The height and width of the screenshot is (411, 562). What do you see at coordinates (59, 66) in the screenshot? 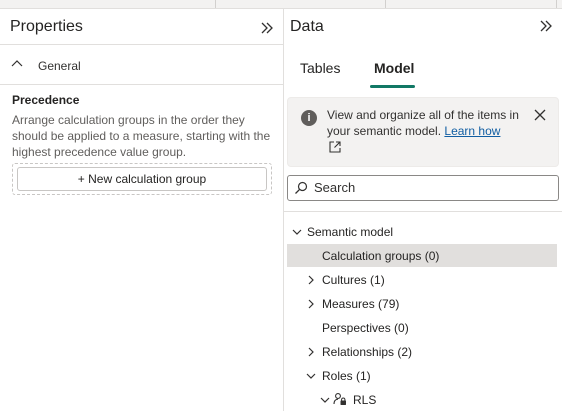
I see `section-label: General` at bounding box center [59, 66].